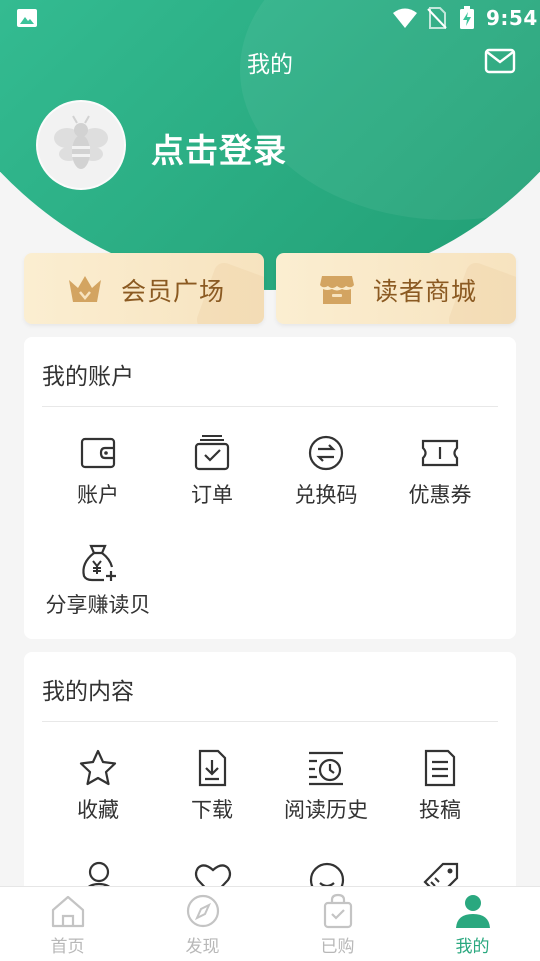  Describe the element at coordinates (326, 495) in the screenshot. I see `item-label: 兑换码` at that location.